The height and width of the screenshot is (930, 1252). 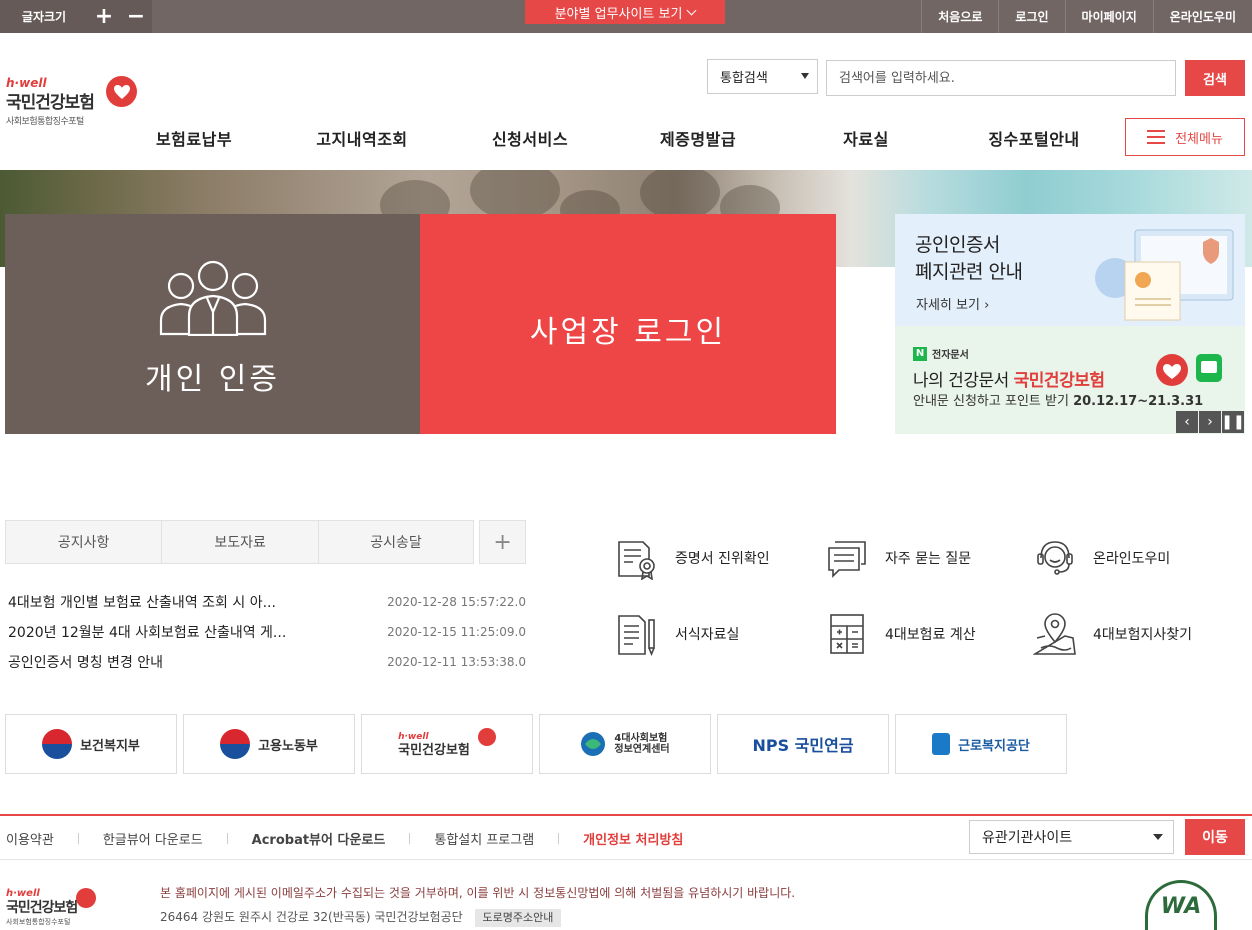 What do you see at coordinates (722, 559) in the screenshot?
I see `quick-label: 증명서 진위확인` at bounding box center [722, 559].